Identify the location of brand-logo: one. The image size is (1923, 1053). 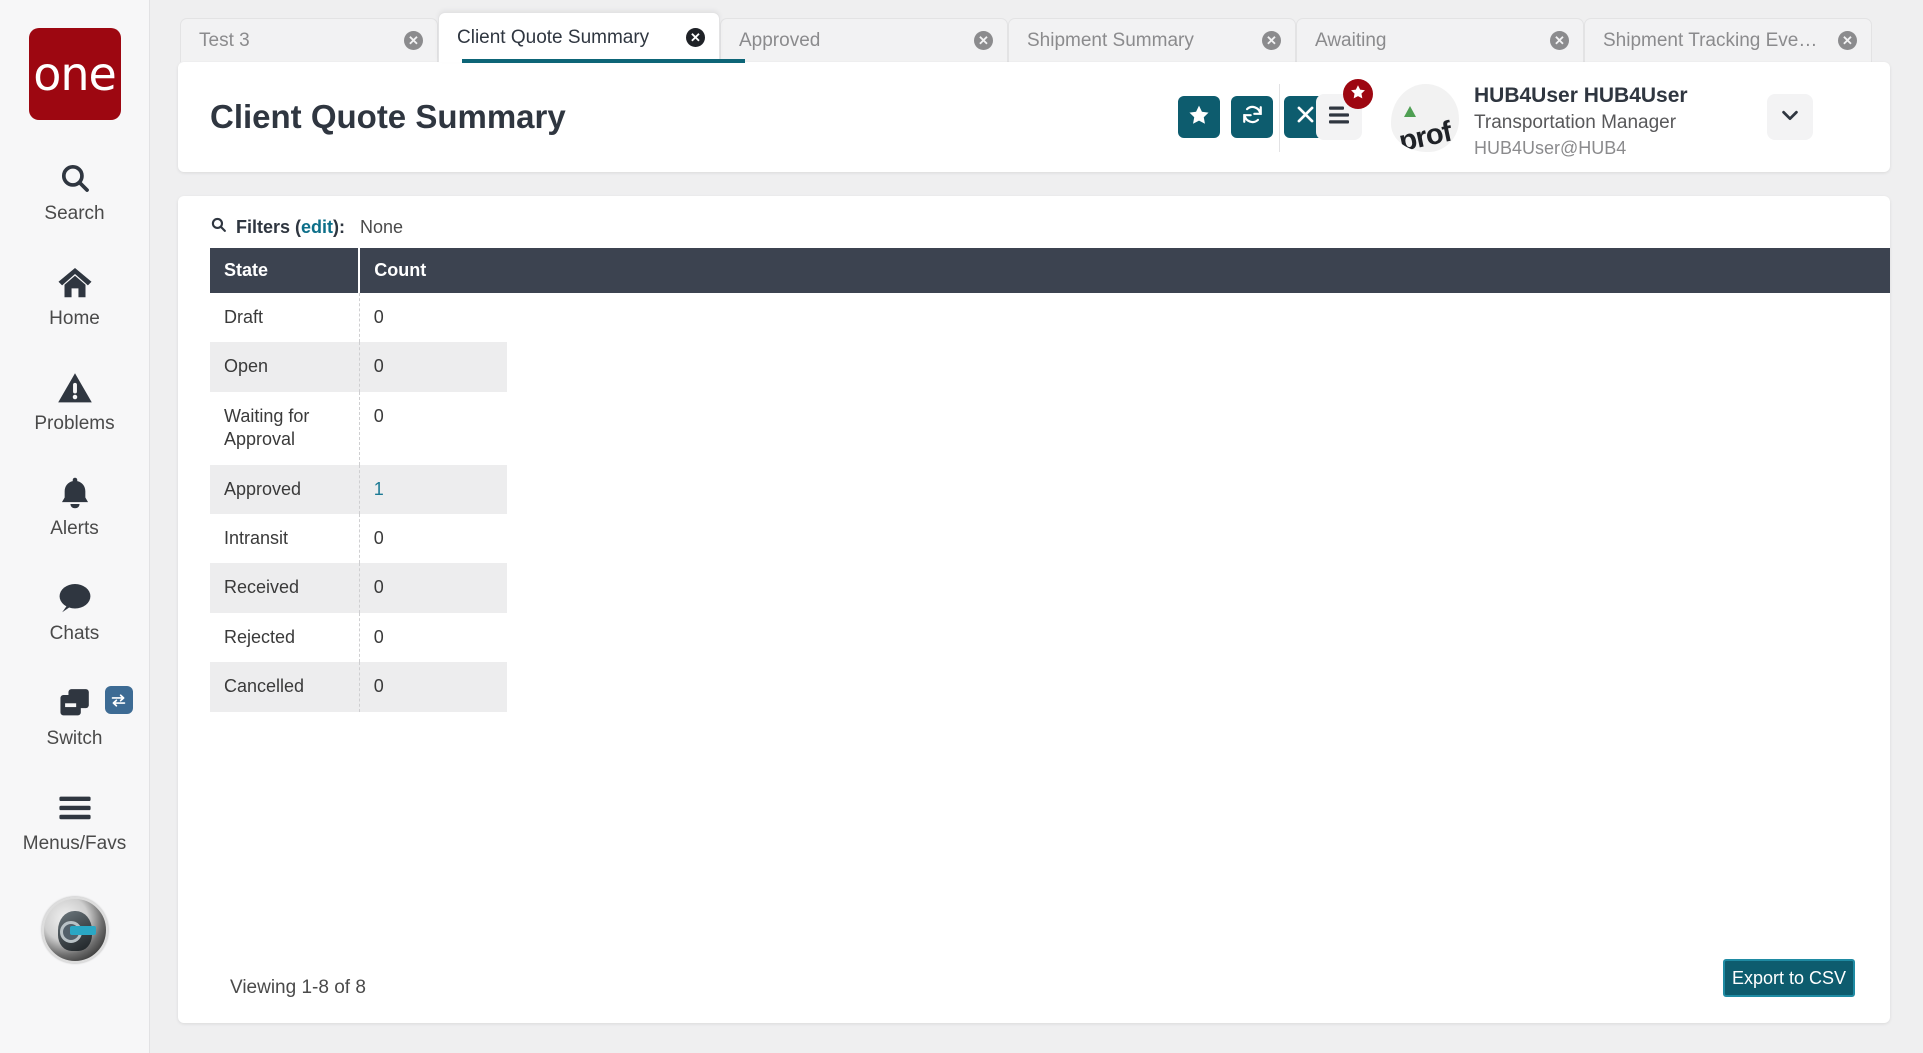
(74, 74).